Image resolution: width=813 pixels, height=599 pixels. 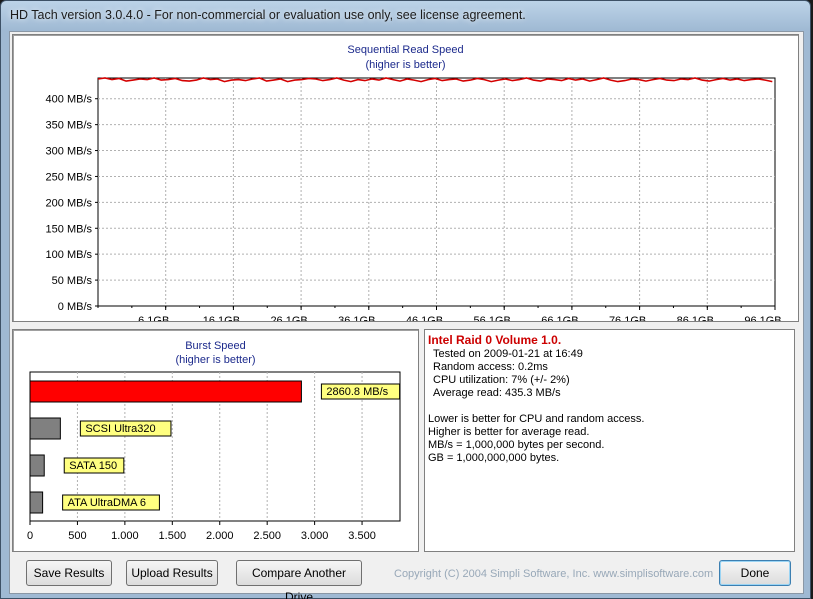 I want to click on note-gb-def: GB = 1,000,000,000 bytes., so click(x=494, y=458).